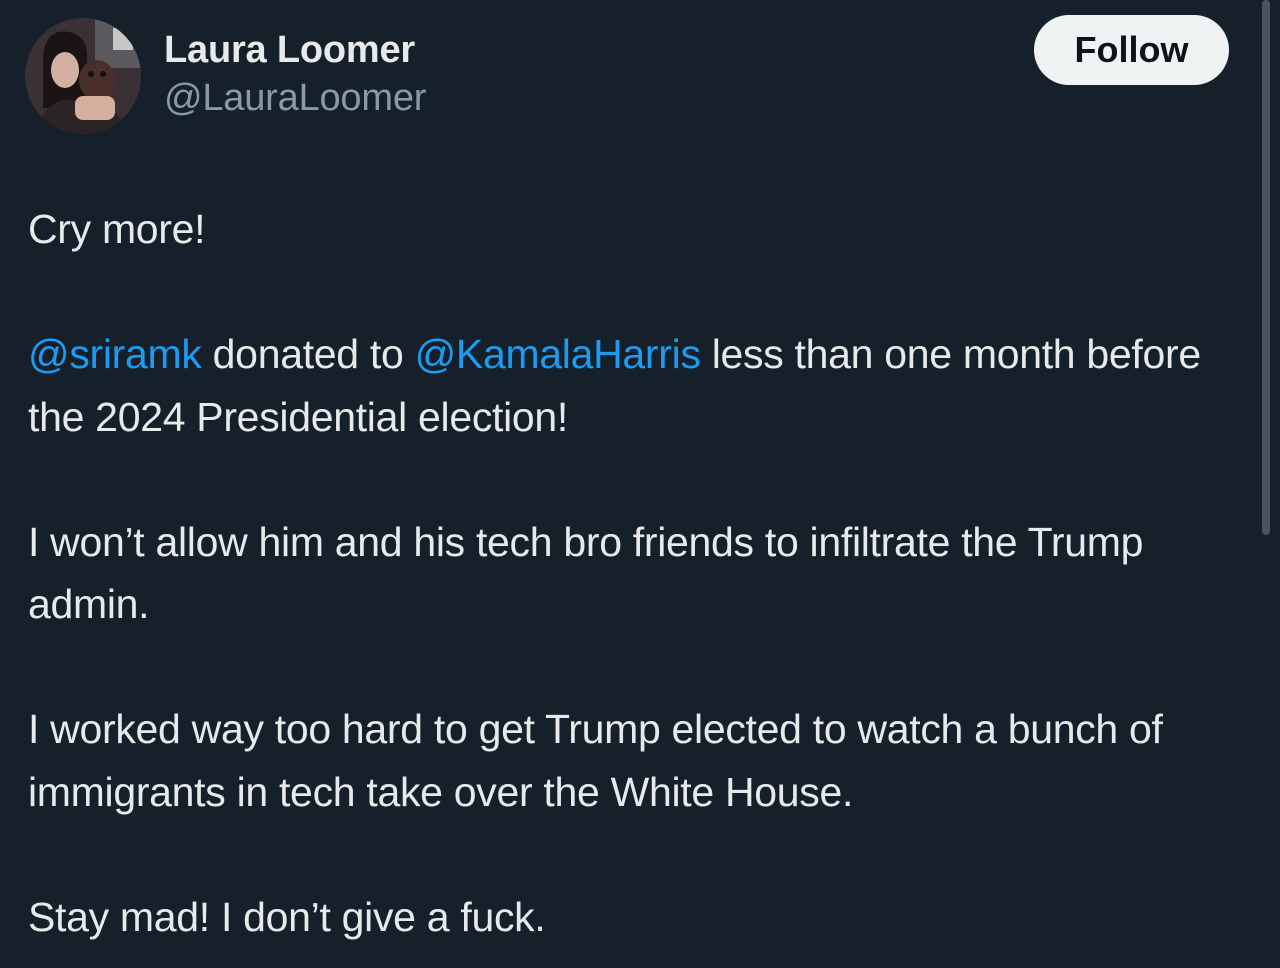 The image size is (1280, 968). I want to click on profile-photo-icon, so click(83, 76).